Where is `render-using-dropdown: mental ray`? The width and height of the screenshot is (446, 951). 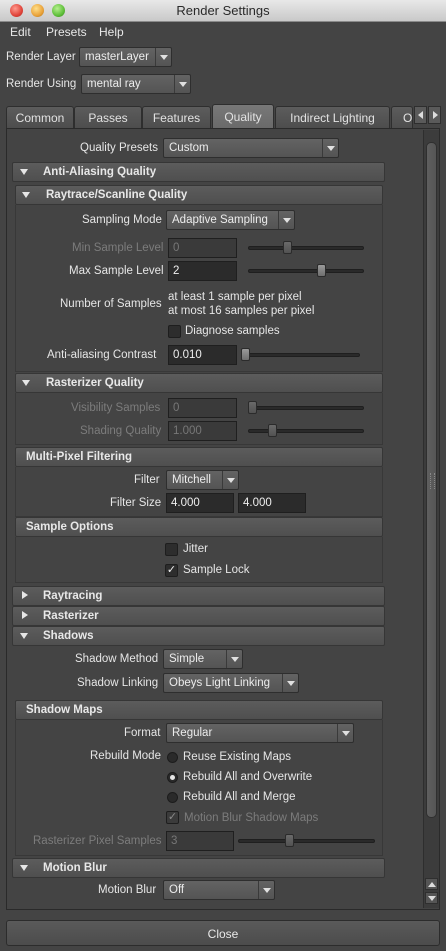 render-using-dropdown: mental ray is located at coordinates (136, 84).